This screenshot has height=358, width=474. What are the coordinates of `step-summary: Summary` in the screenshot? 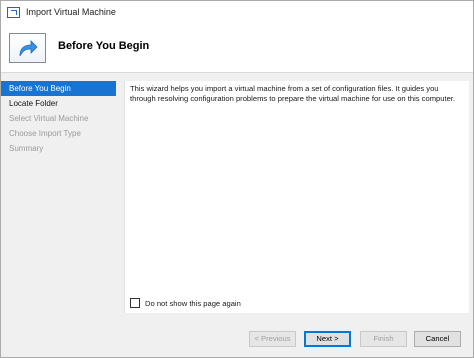 It's located at (26, 148).